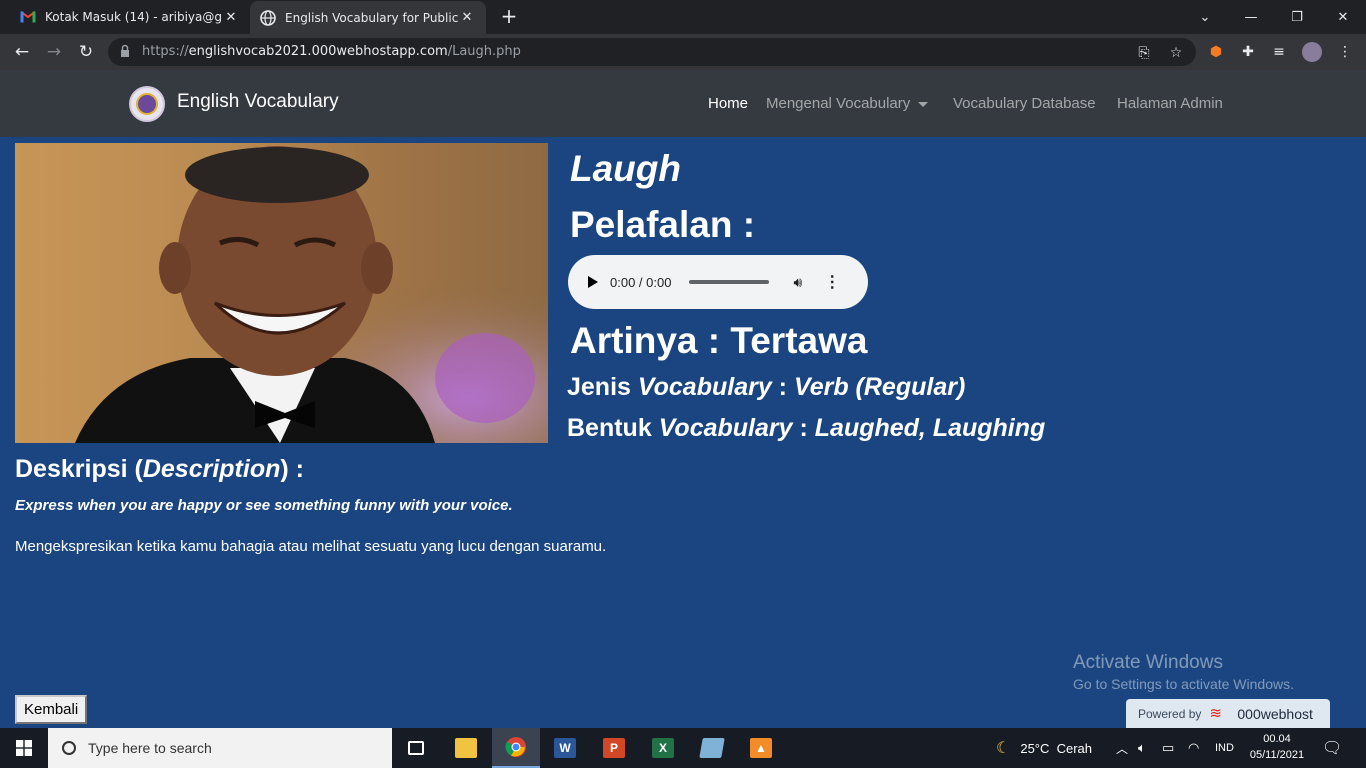  Describe the element at coordinates (51, 709) in the screenshot. I see `back-button: Kembali` at that location.